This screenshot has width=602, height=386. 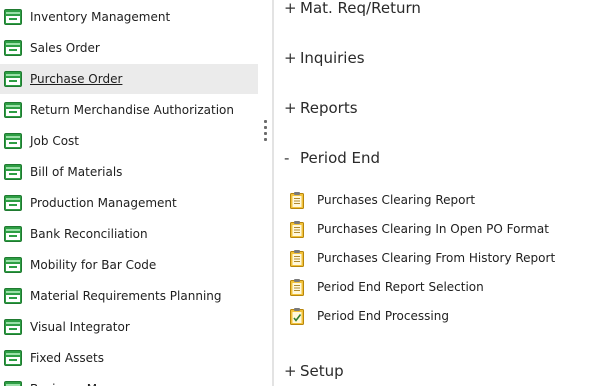 I want to click on task-link: Purchases Clearing Report, so click(x=382, y=200).